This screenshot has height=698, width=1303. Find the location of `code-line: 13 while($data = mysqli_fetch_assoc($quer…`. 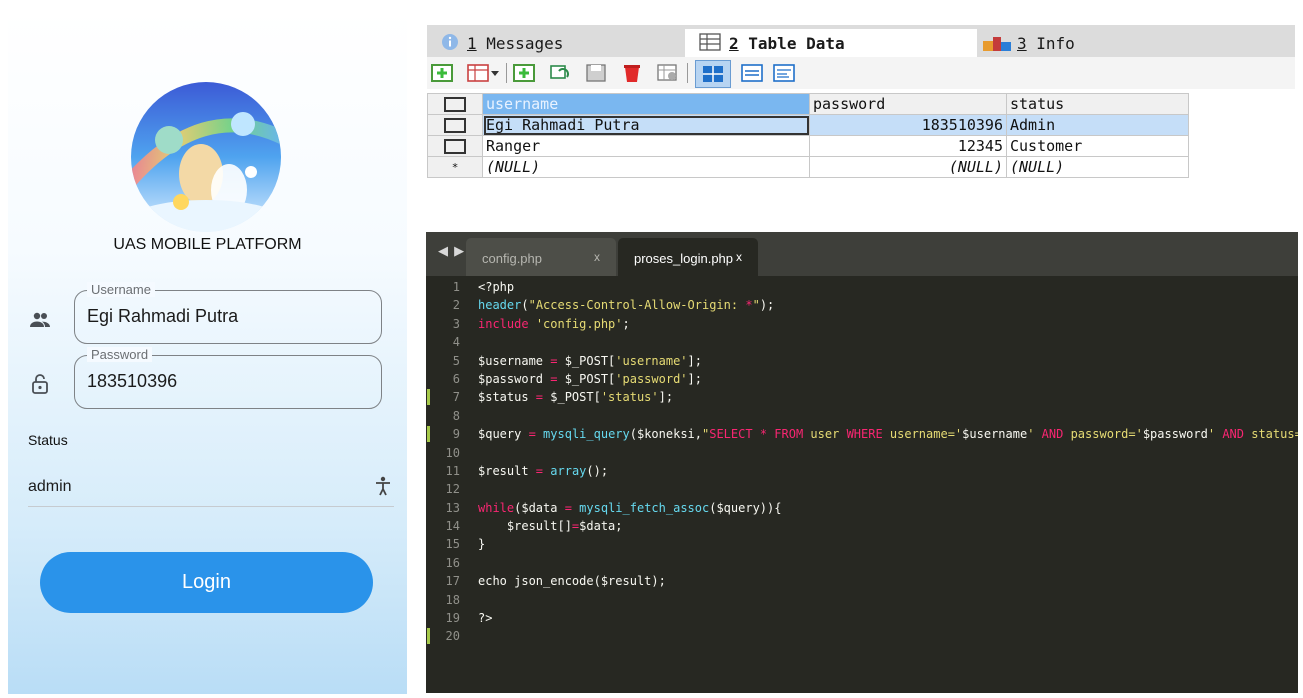

code-line: 13 while($data = mysqli_fetch_assoc($quer… is located at coordinates (862, 508).